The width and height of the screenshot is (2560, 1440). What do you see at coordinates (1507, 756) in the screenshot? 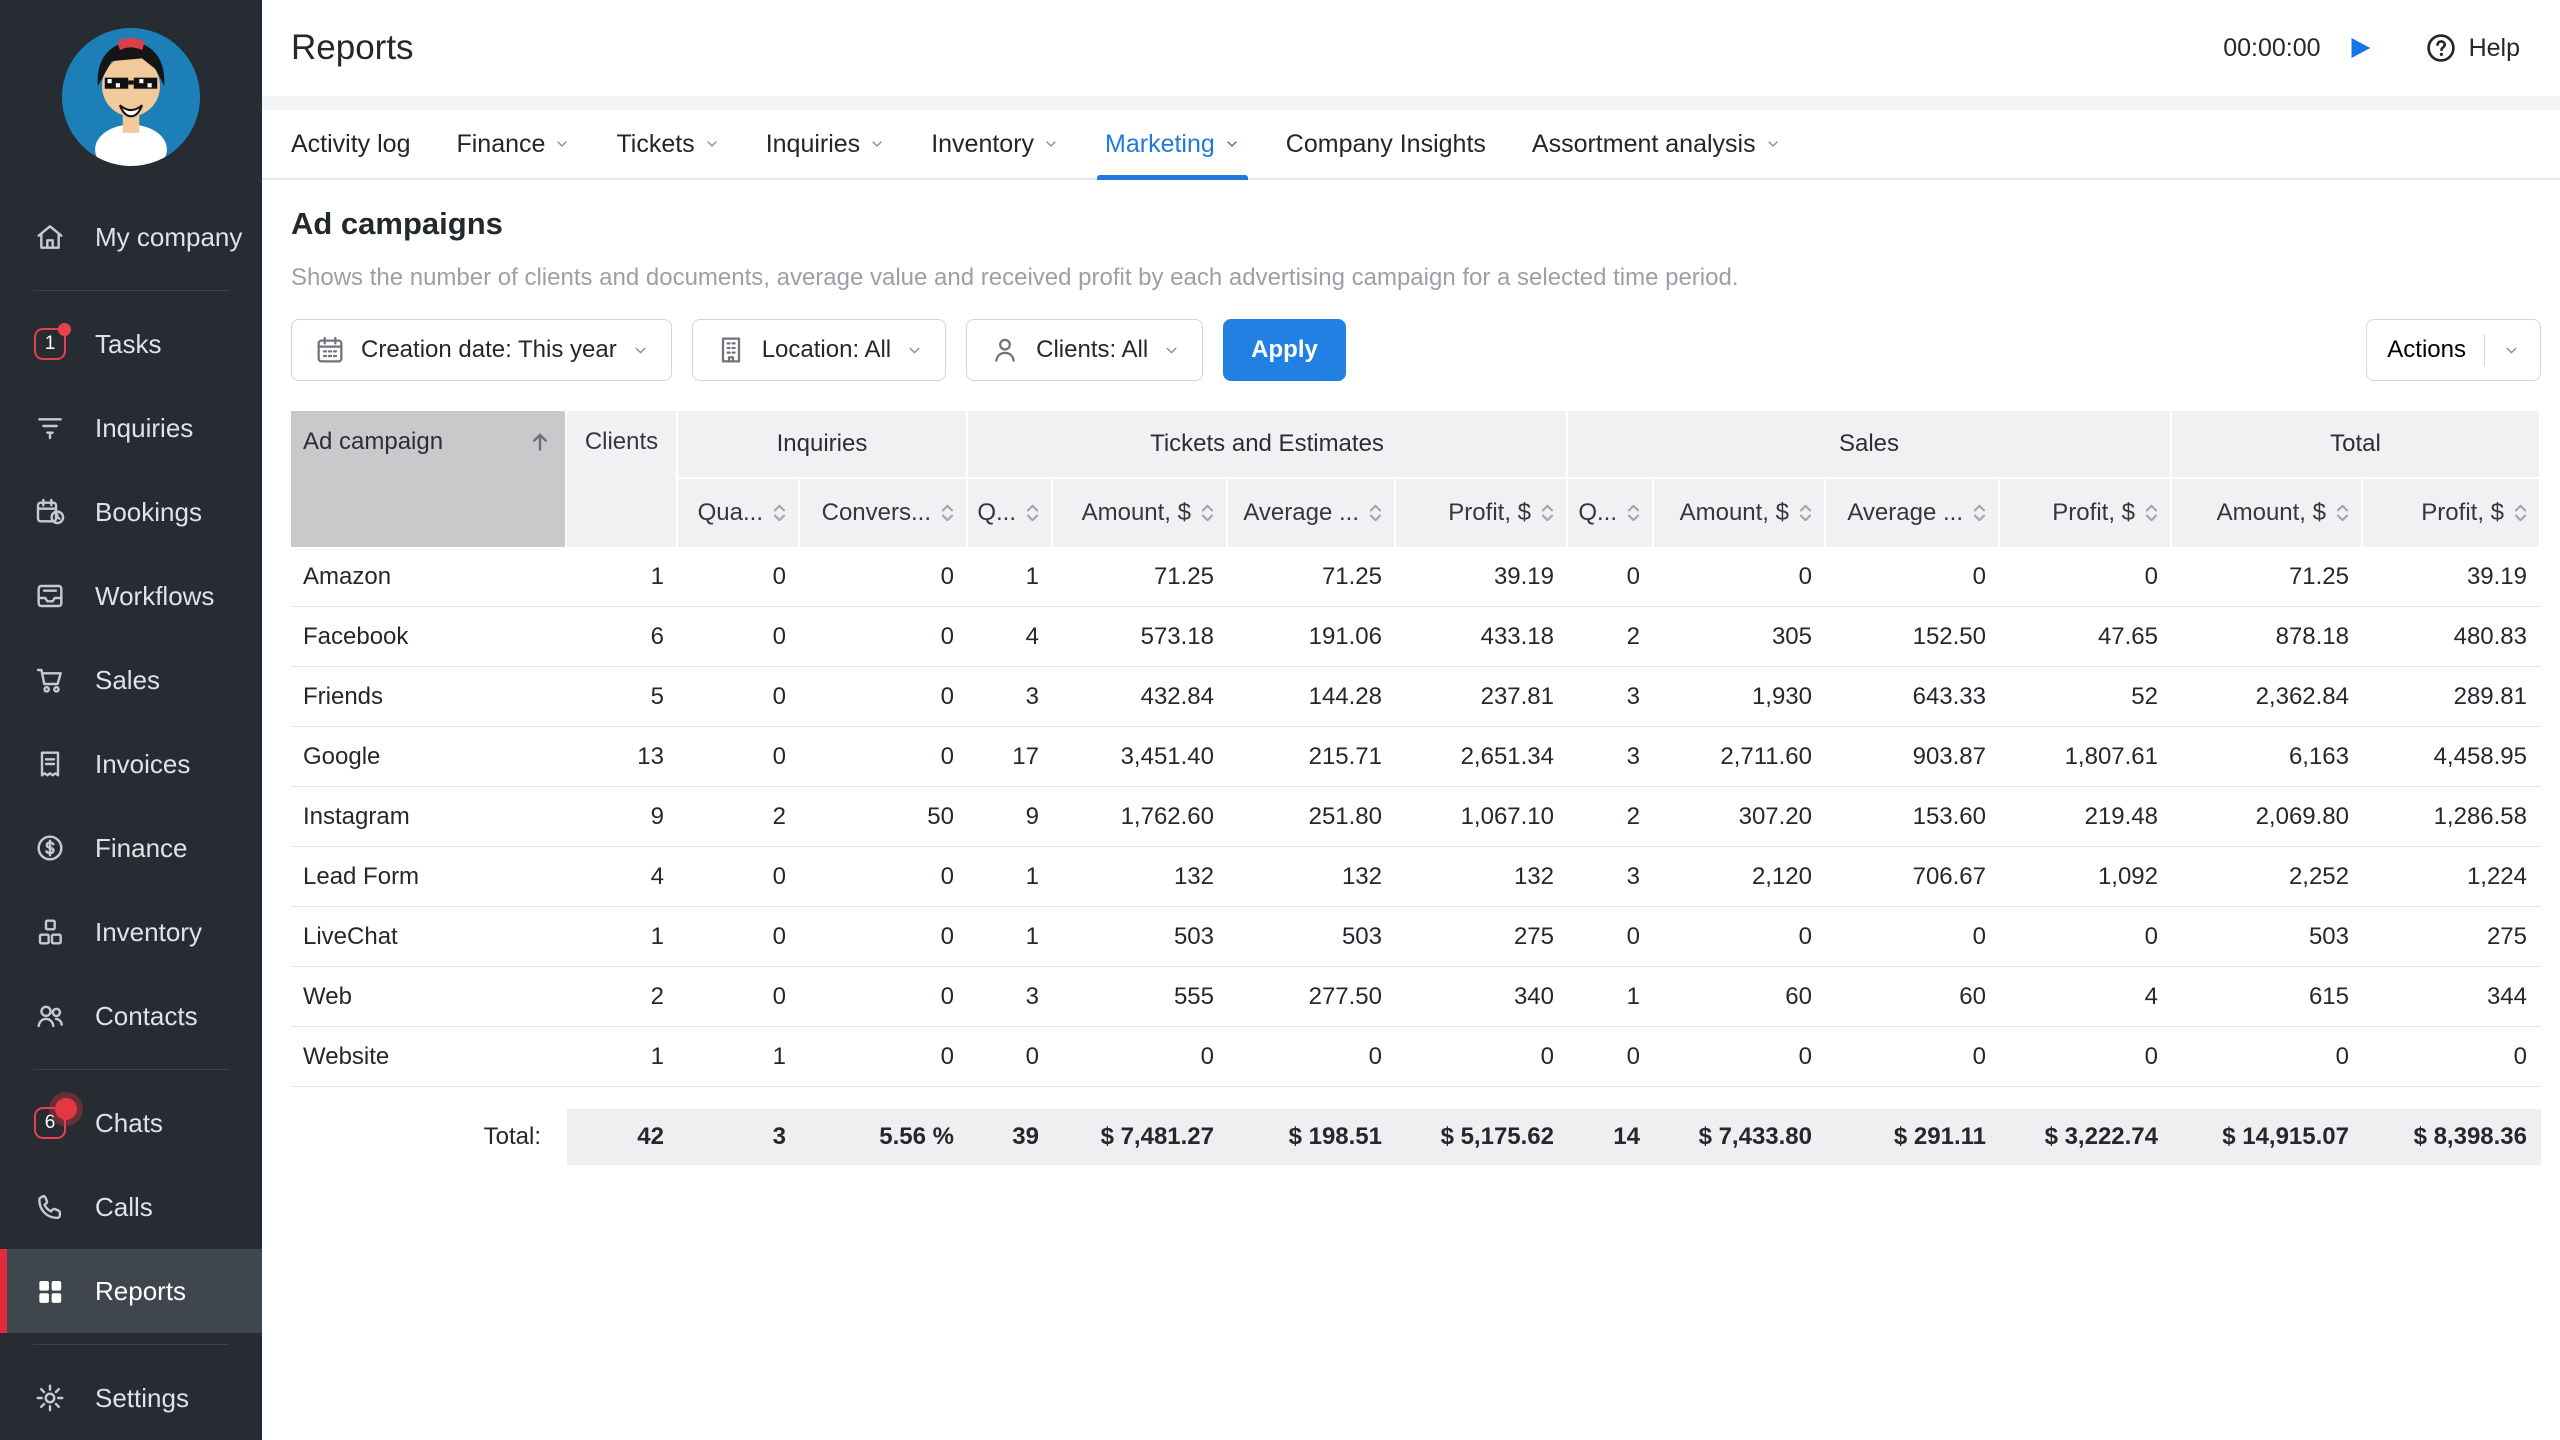
I see `table-cell: 2,651.34` at bounding box center [1507, 756].